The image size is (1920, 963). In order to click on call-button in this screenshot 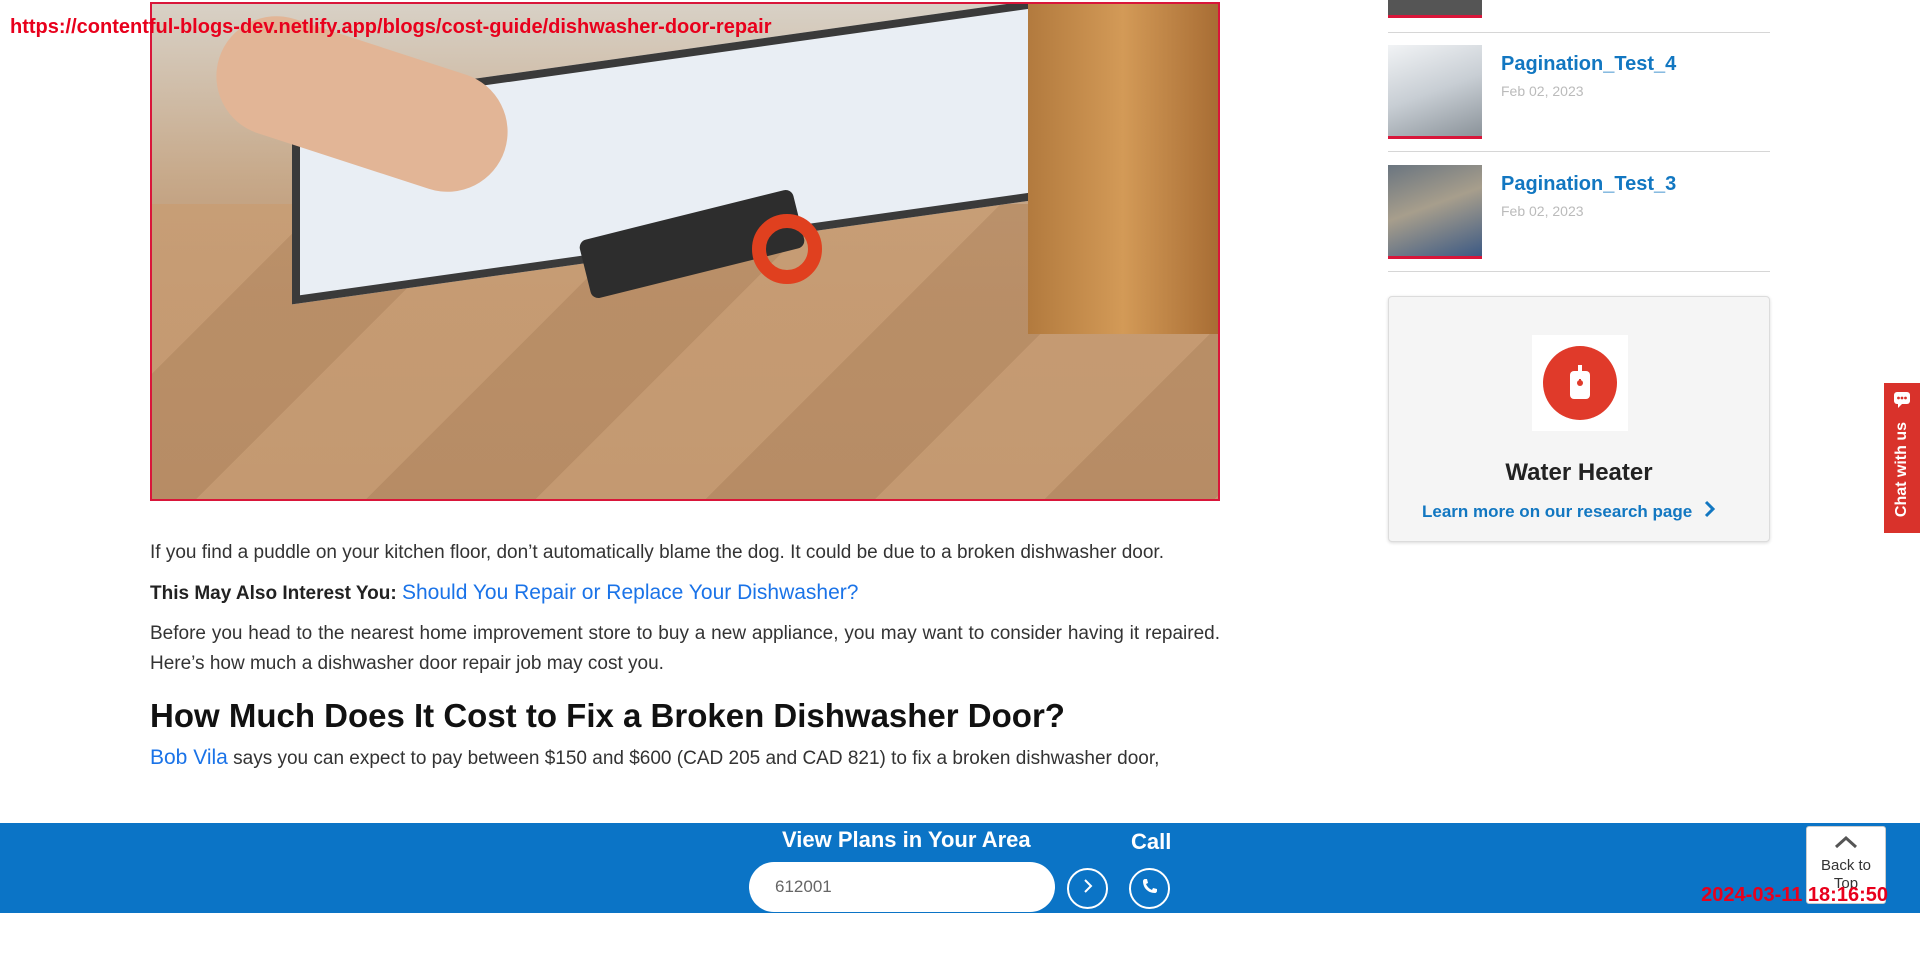, I will do `click(1149, 888)`.